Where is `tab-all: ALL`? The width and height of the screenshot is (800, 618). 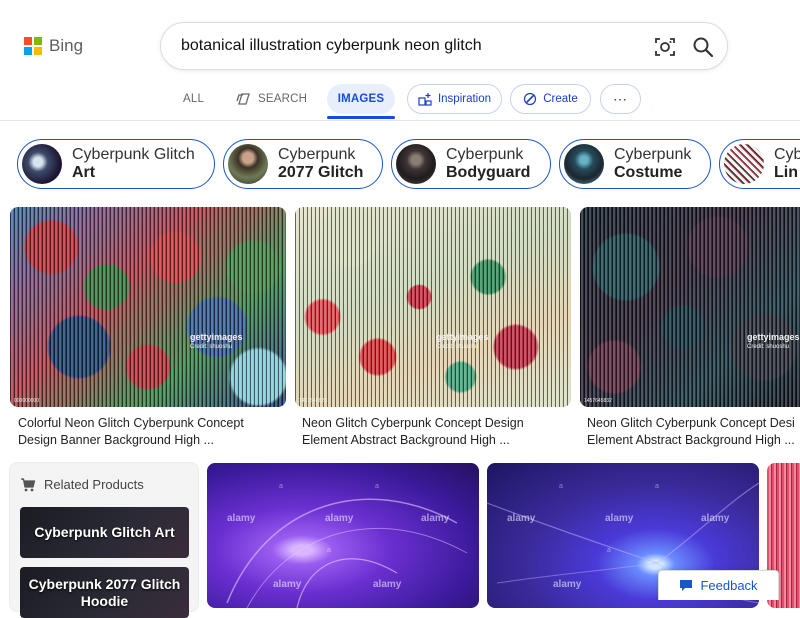 tab-all: ALL is located at coordinates (193, 99).